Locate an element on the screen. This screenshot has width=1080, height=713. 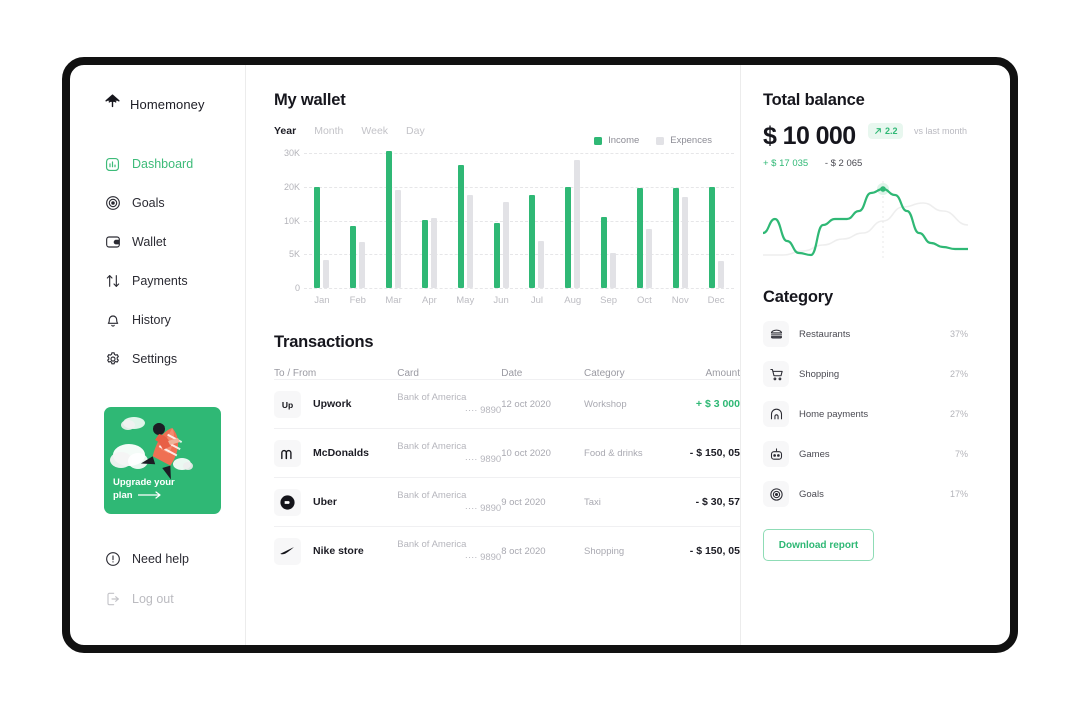
sidebar-item-label: Dashboard is located at coordinates (163, 163).